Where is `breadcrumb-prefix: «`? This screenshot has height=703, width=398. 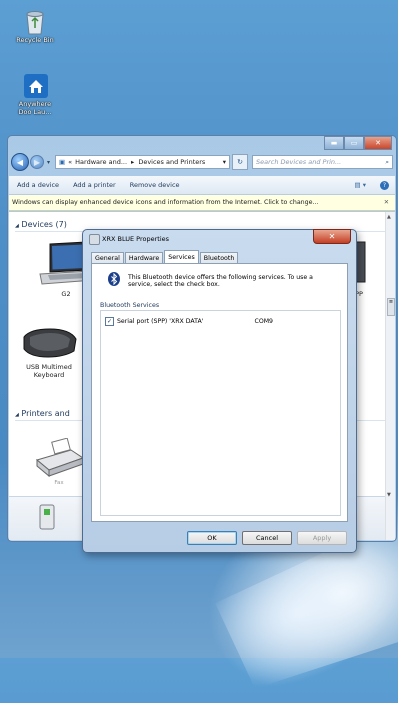 breadcrumb-prefix: « is located at coordinates (70, 162).